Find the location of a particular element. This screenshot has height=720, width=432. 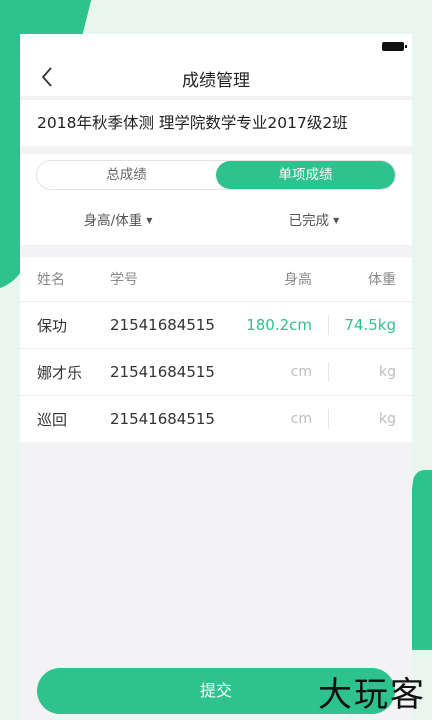

score-type-segmented-control: 总成绩 单项成绩 is located at coordinates (216, 175).